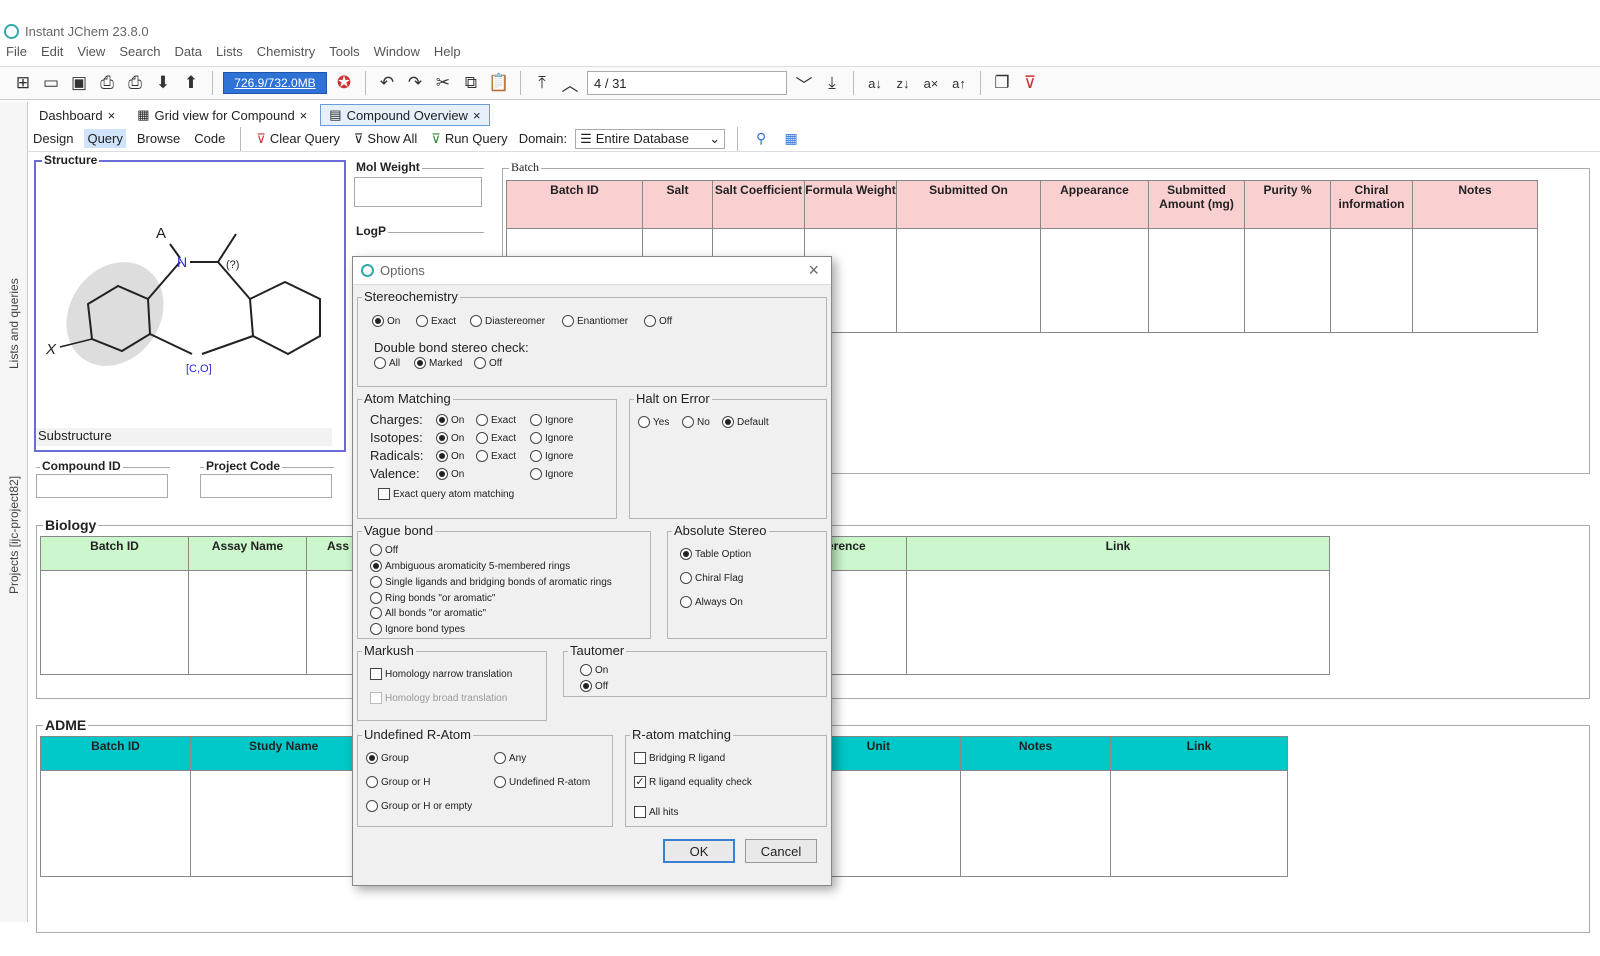 Image resolution: width=1600 pixels, height=956 pixels. What do you see at coordinates (184, 437) in the screenshot?
I see `search-mode: Substructure` at bounding box center [184, 437].